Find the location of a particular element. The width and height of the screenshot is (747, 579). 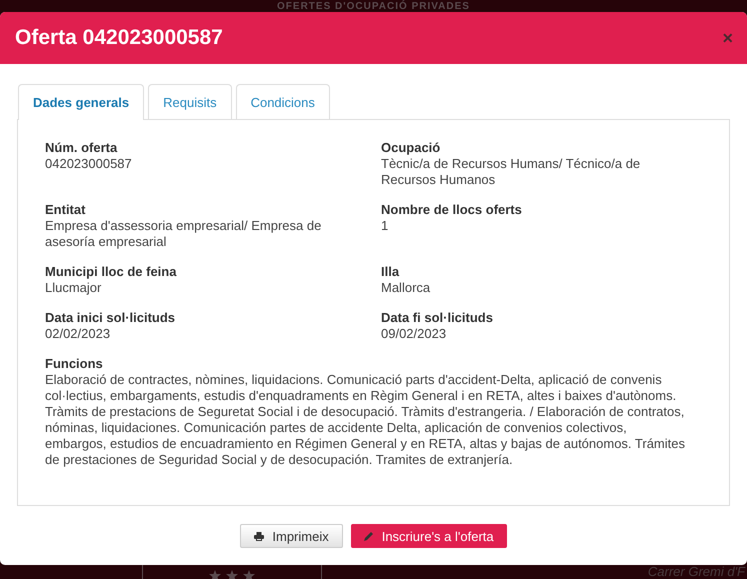

field-label: Illa is located at coordinates (390, 272).